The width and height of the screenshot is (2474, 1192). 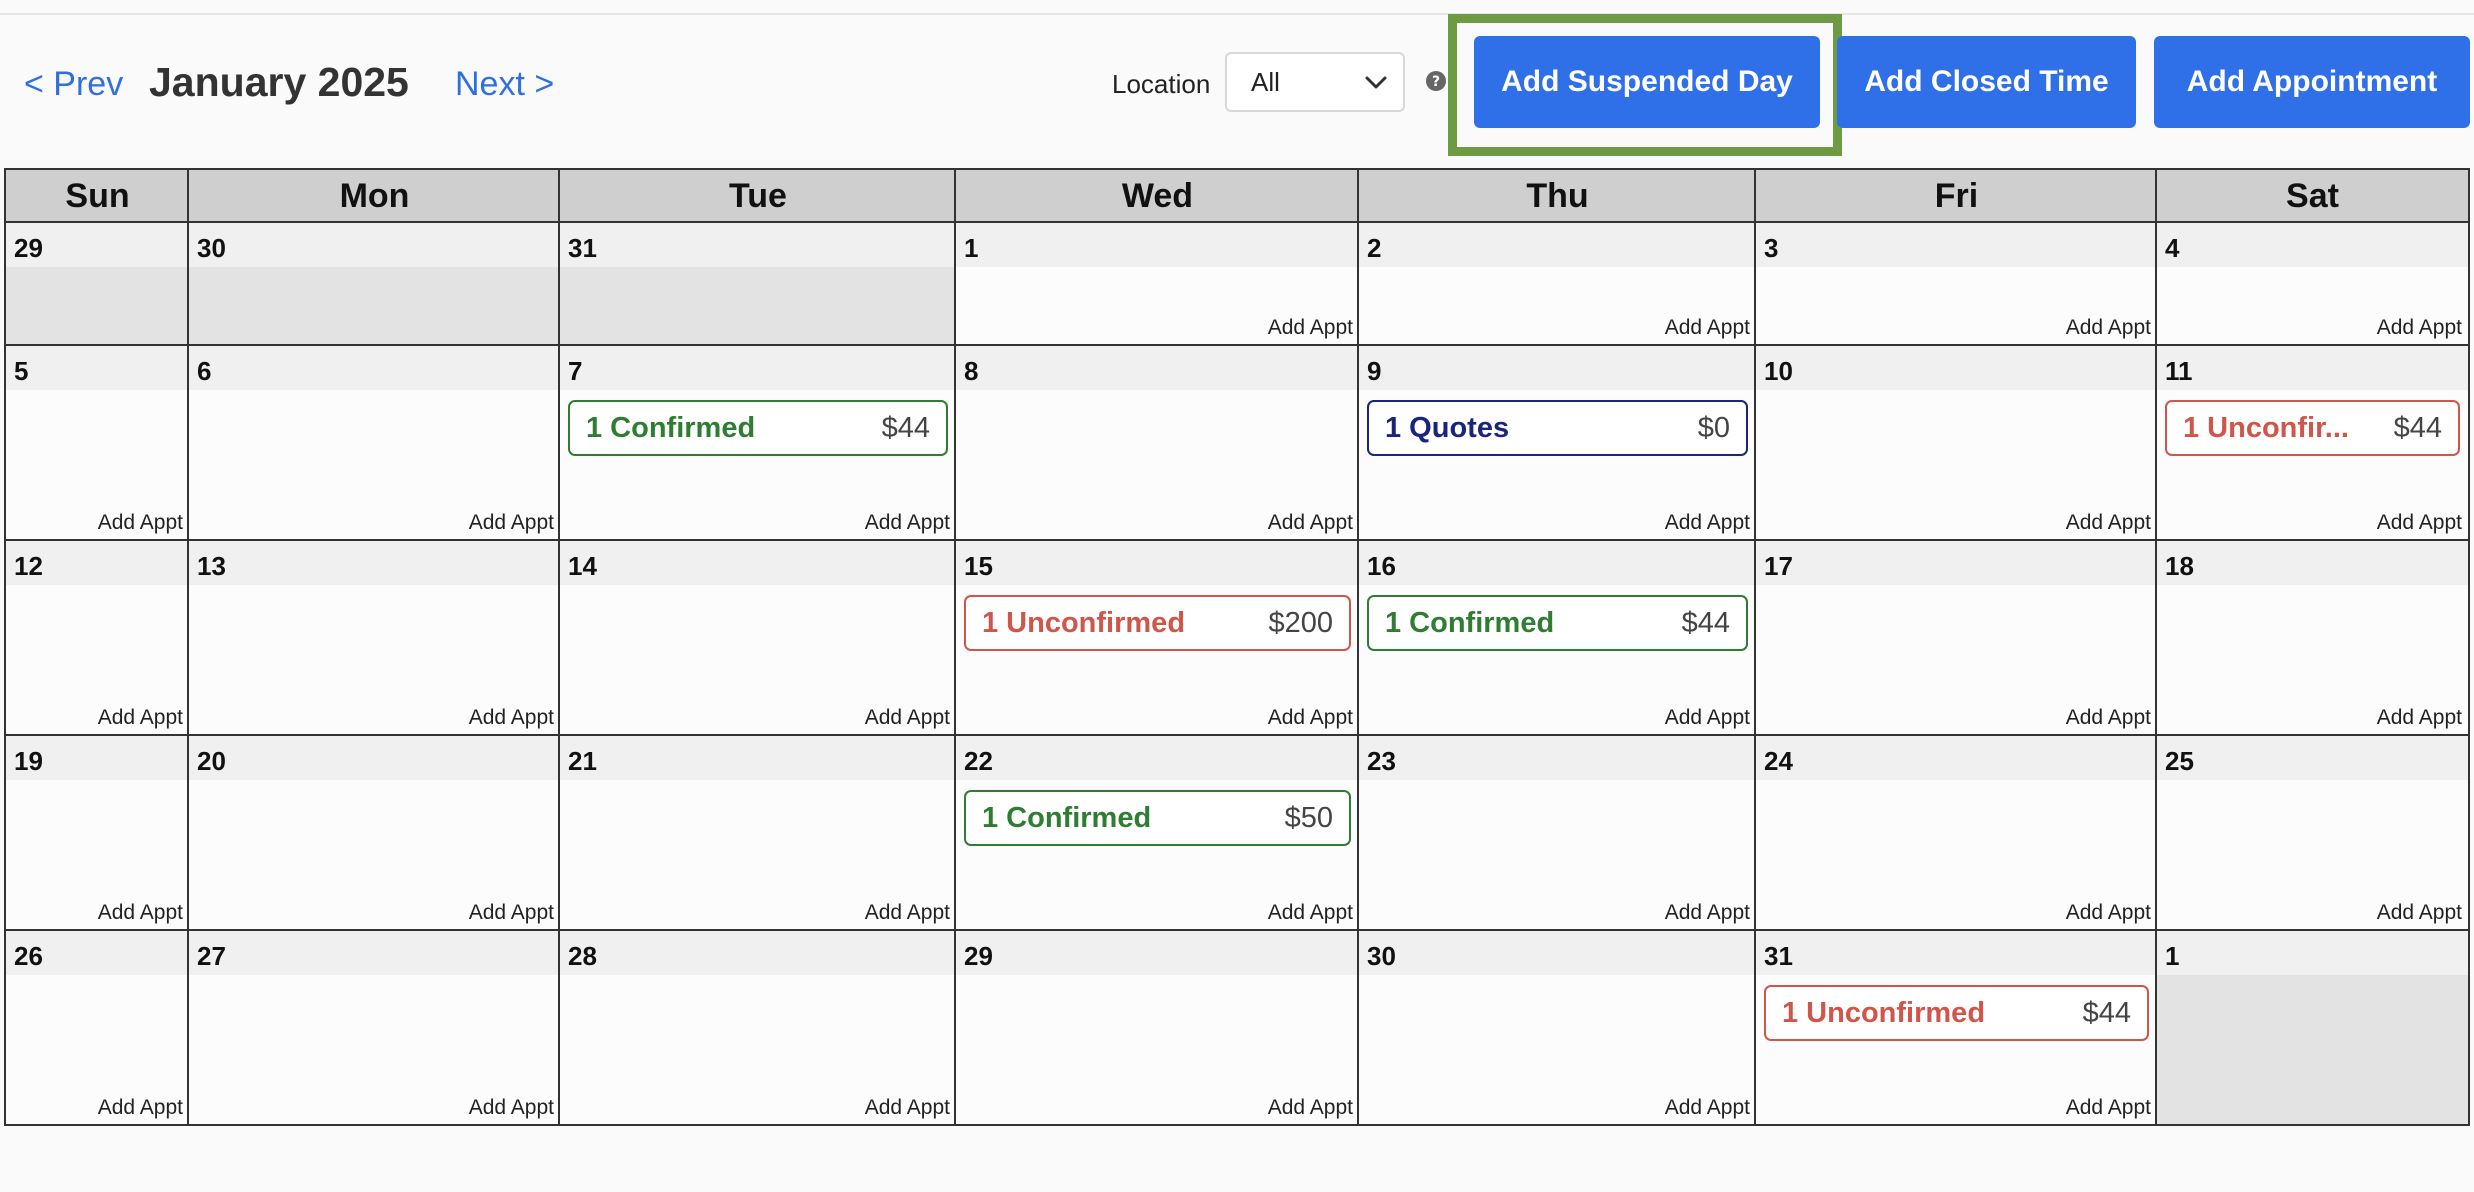 What do you see at coordinates (1556, 284) in the screenshot?
I see `day-cell: 2 Add Appt` at bounding box center [1556, 284].